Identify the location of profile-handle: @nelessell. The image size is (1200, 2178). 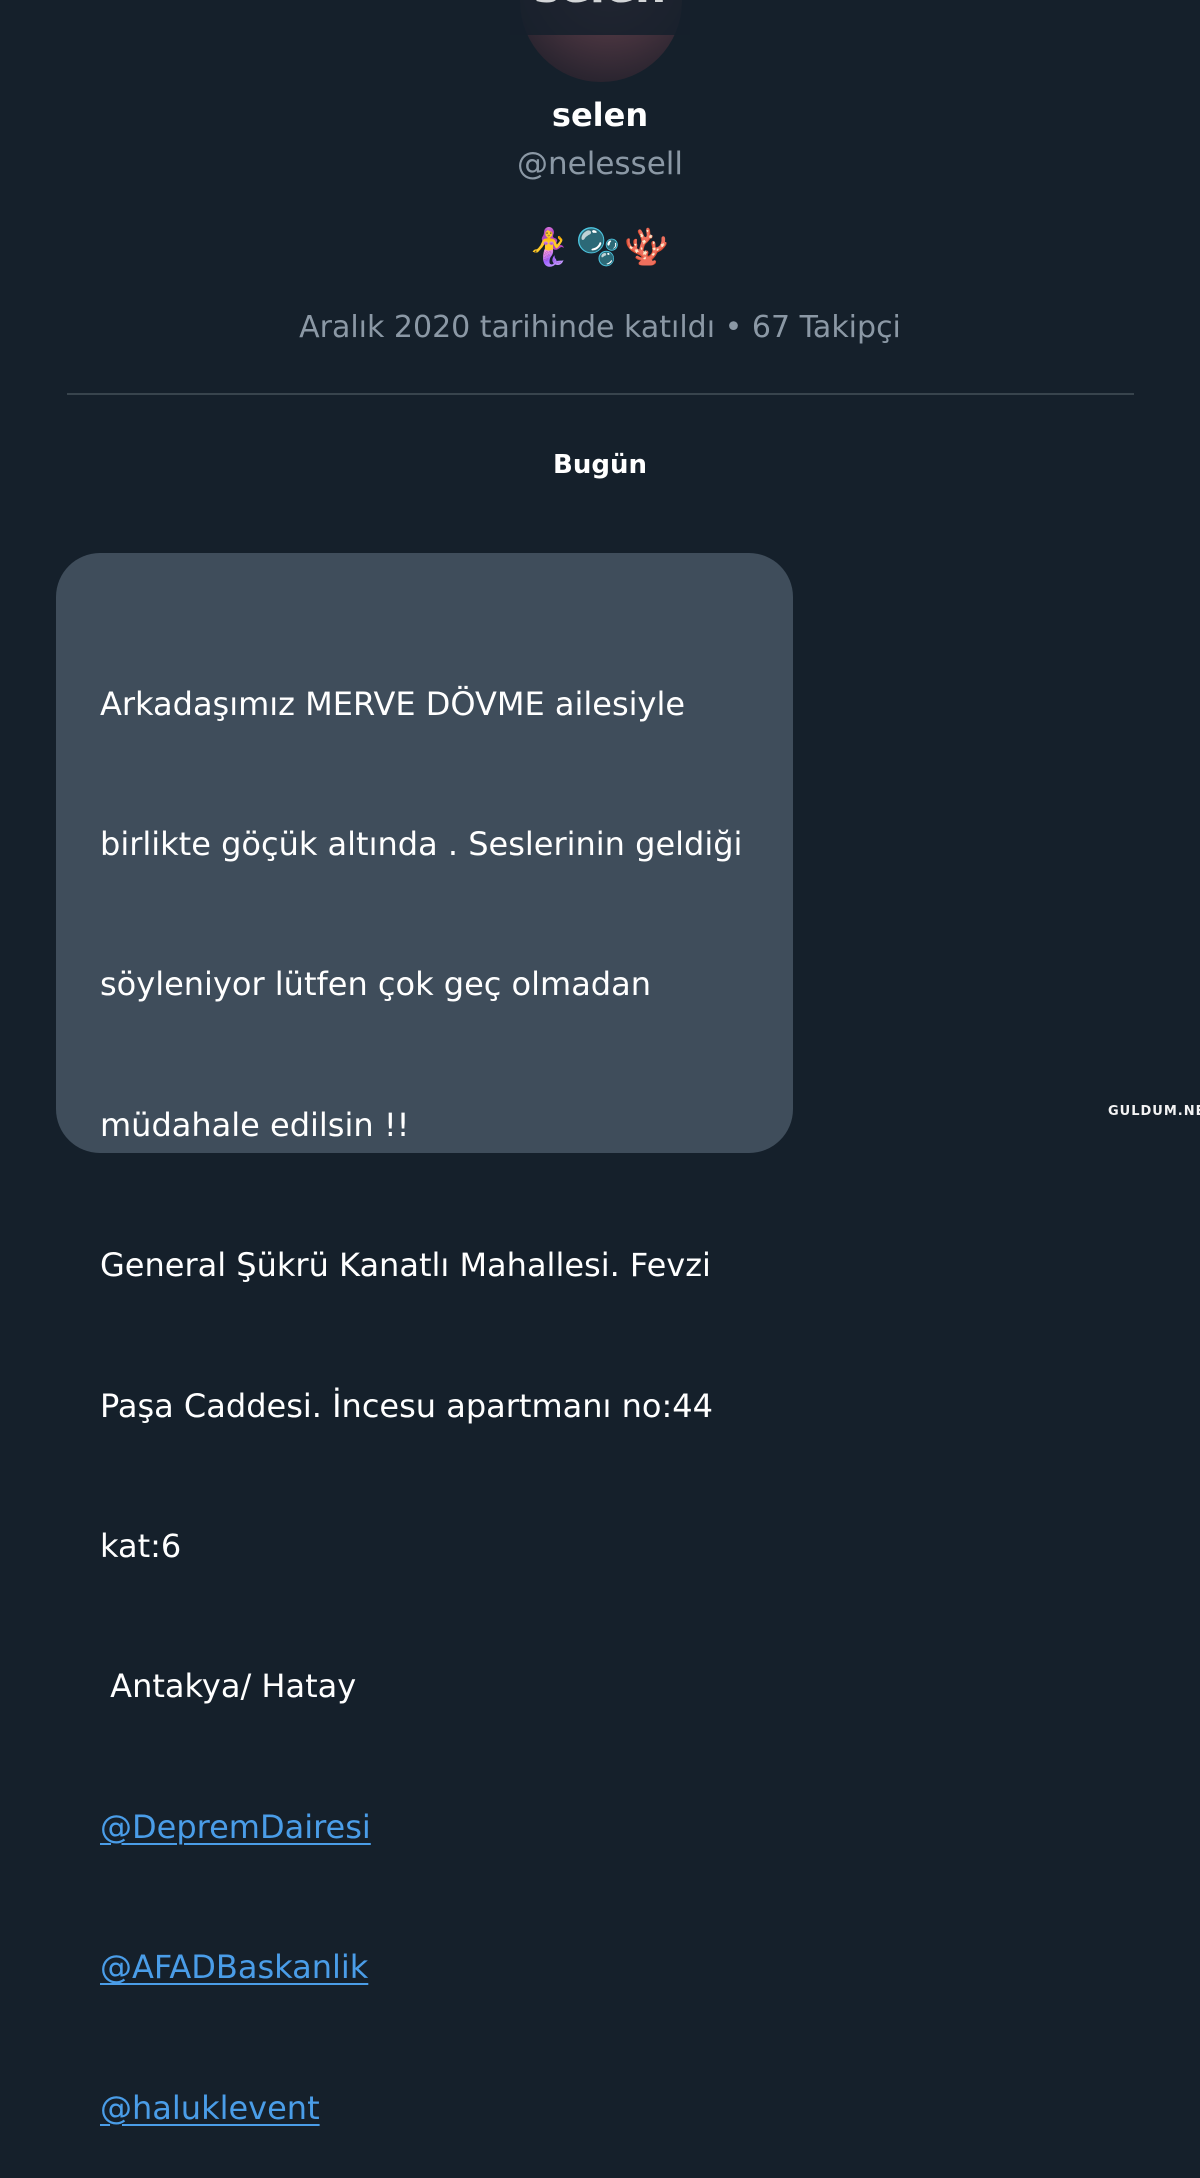
(600, 164).